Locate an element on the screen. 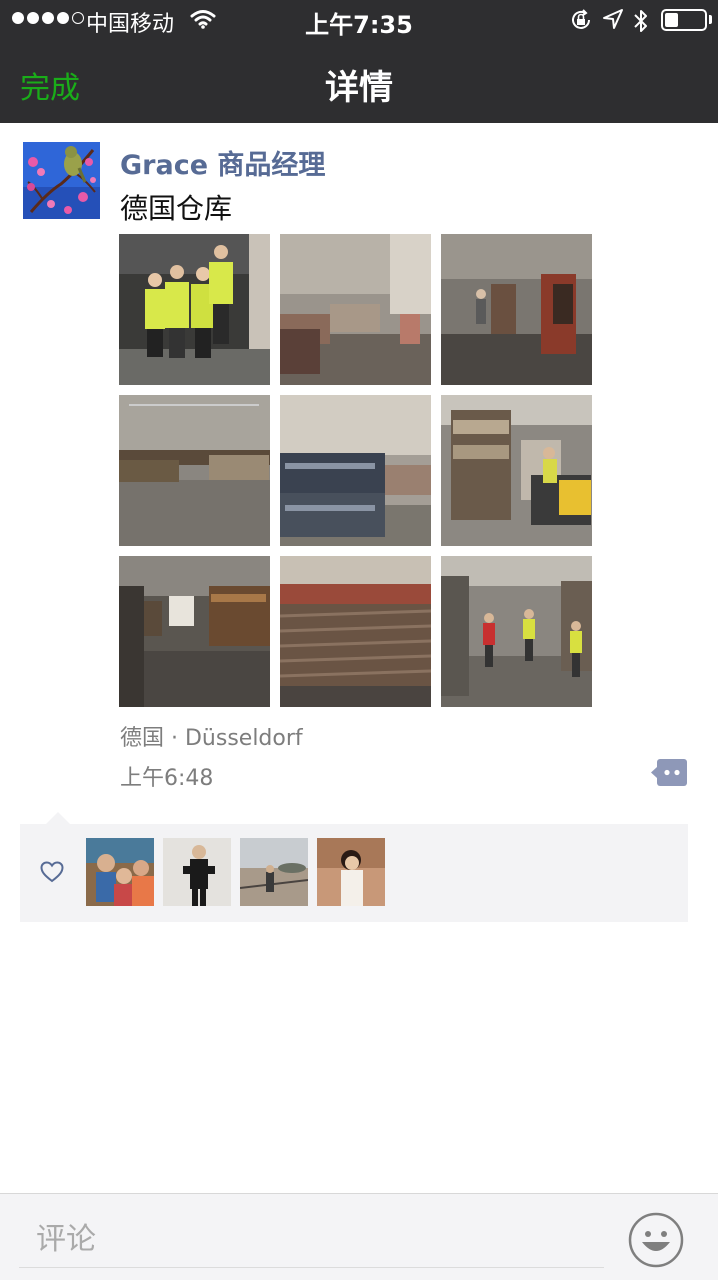 Image resolution: width=718 pixels, height=1280 pixels. comment-bar is located at coordinates (359, 1236).